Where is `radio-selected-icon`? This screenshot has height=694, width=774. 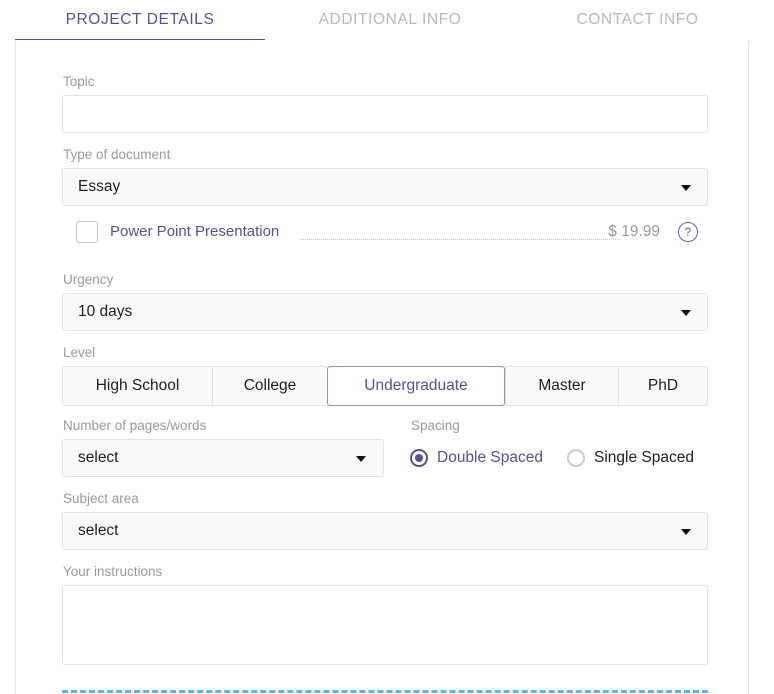
radio-selected-icon is located at coordinates (419, 458).